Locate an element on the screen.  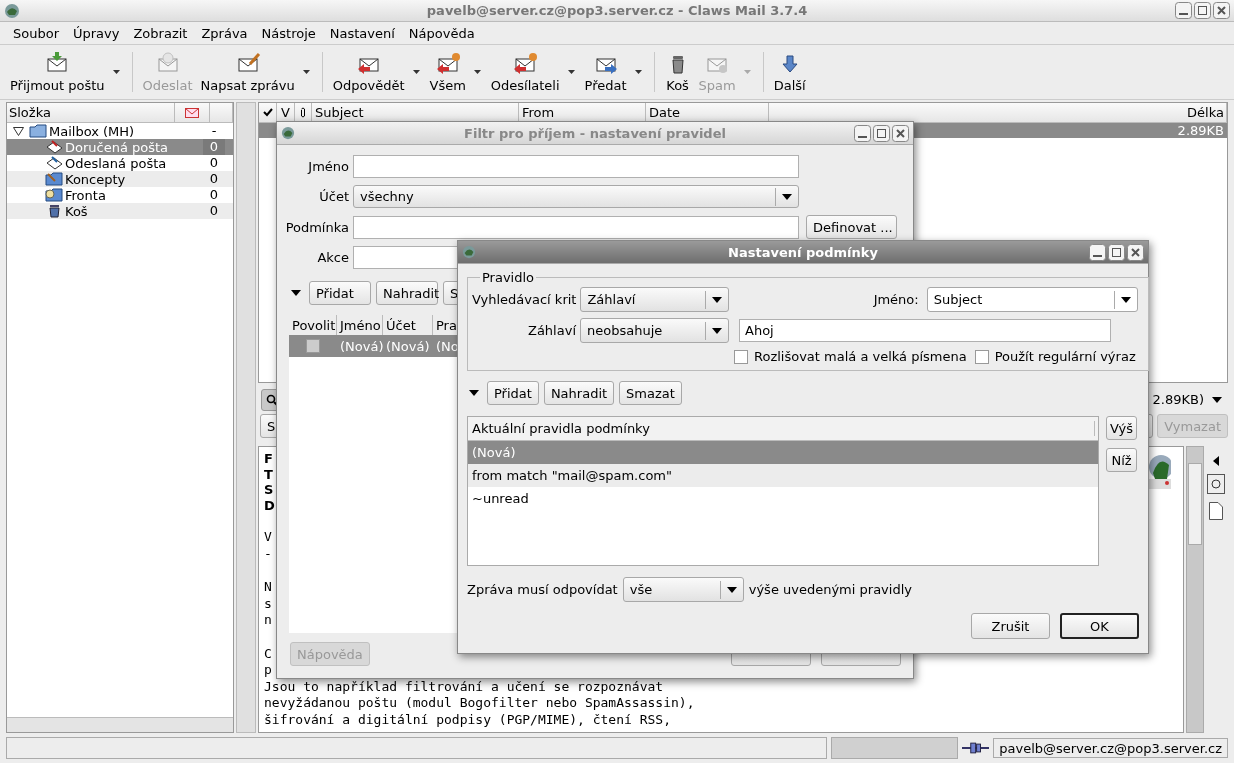
table-cell-text: (Nová) is located at coordinates (361, 346).